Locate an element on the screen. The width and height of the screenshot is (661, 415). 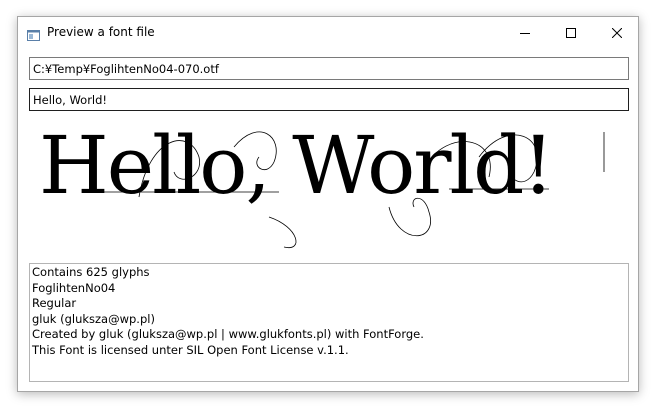
info-family-name: FoglihtenNo04 is located at coordinates (74, 287).